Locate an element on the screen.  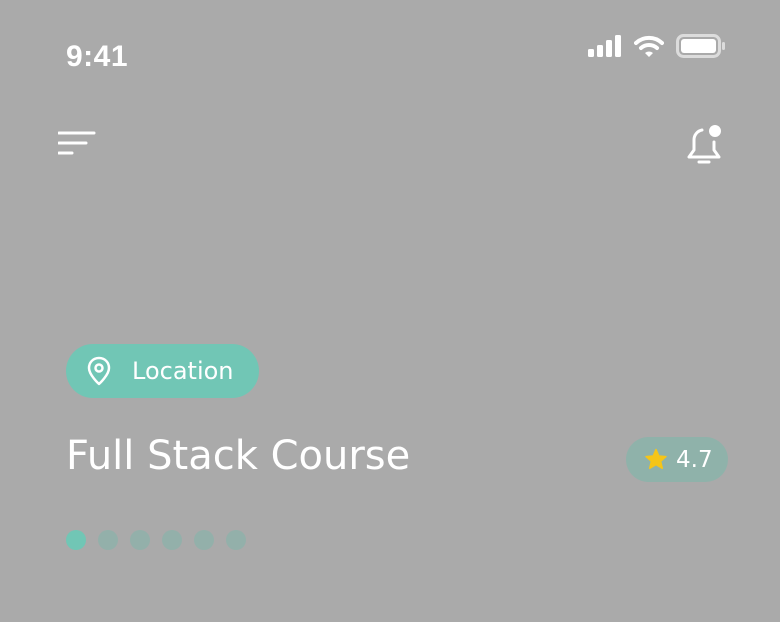
location-chip: Location is located at coordinates (162, 371).